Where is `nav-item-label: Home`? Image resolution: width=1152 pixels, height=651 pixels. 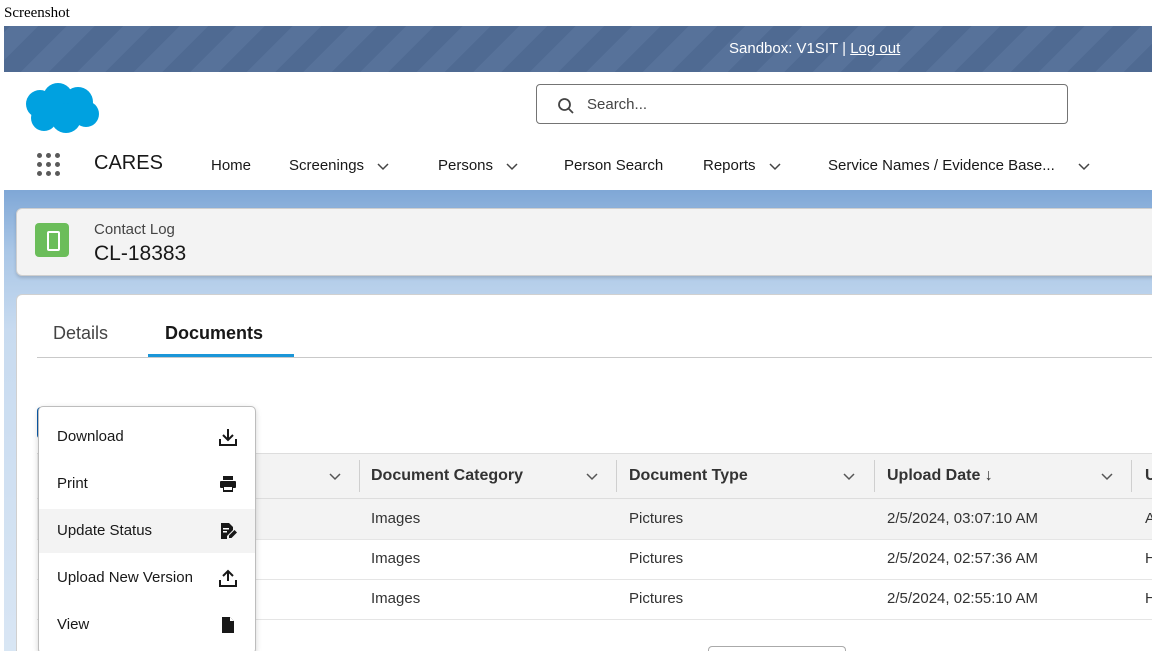 nav-item-label: Home is located at coordinates (231, 165).